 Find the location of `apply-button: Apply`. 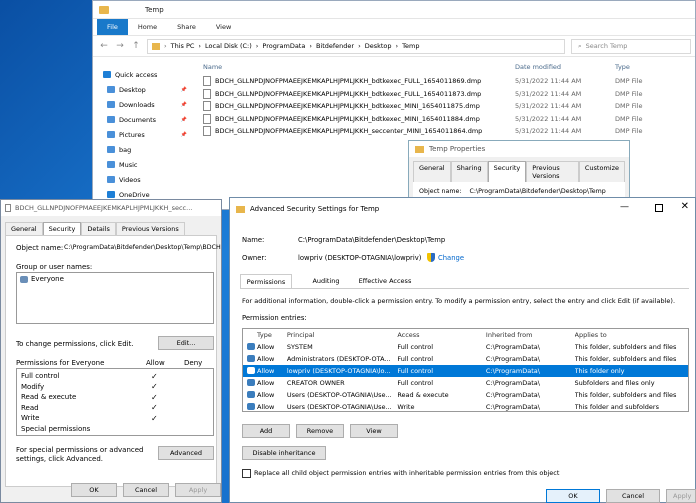

apply-button: Apply is located at coordinates (681, 496).